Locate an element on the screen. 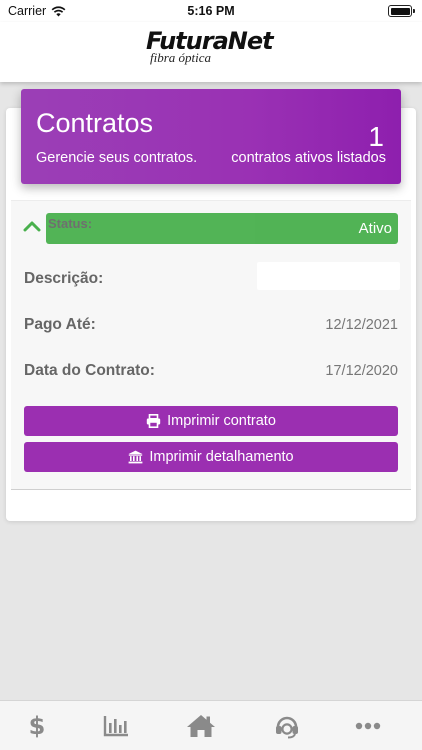  dollar-icon: $ is located at coordinates (37, 726).